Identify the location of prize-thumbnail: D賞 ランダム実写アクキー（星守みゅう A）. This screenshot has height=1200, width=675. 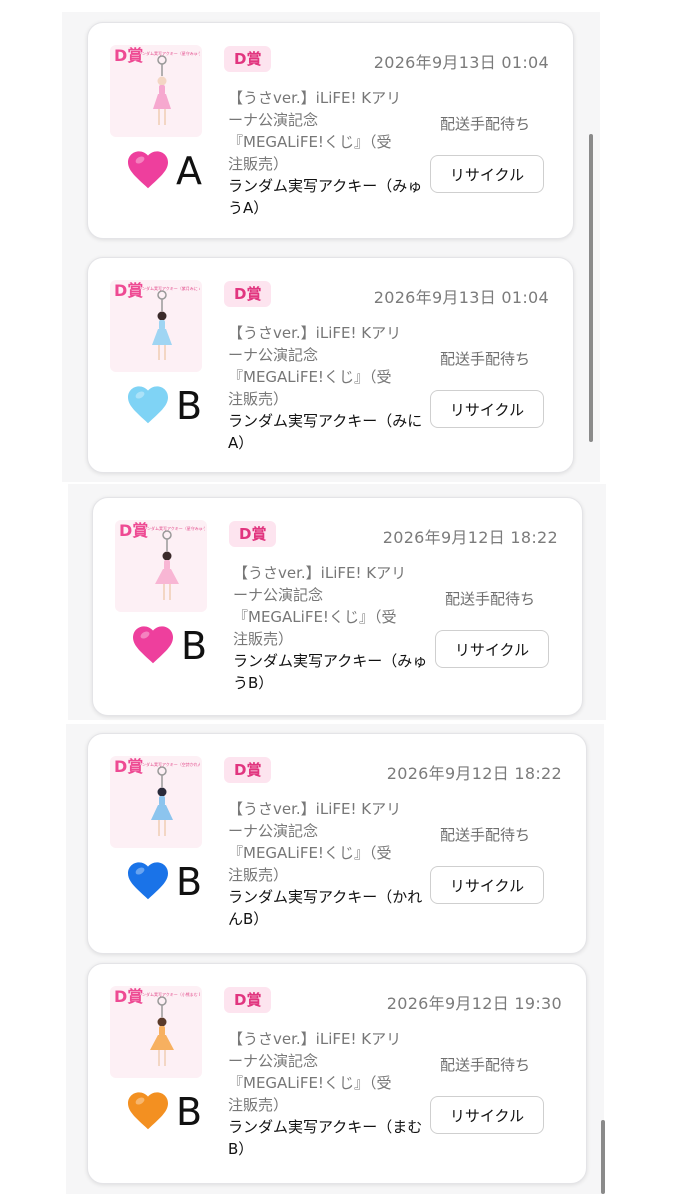
(156, 91).